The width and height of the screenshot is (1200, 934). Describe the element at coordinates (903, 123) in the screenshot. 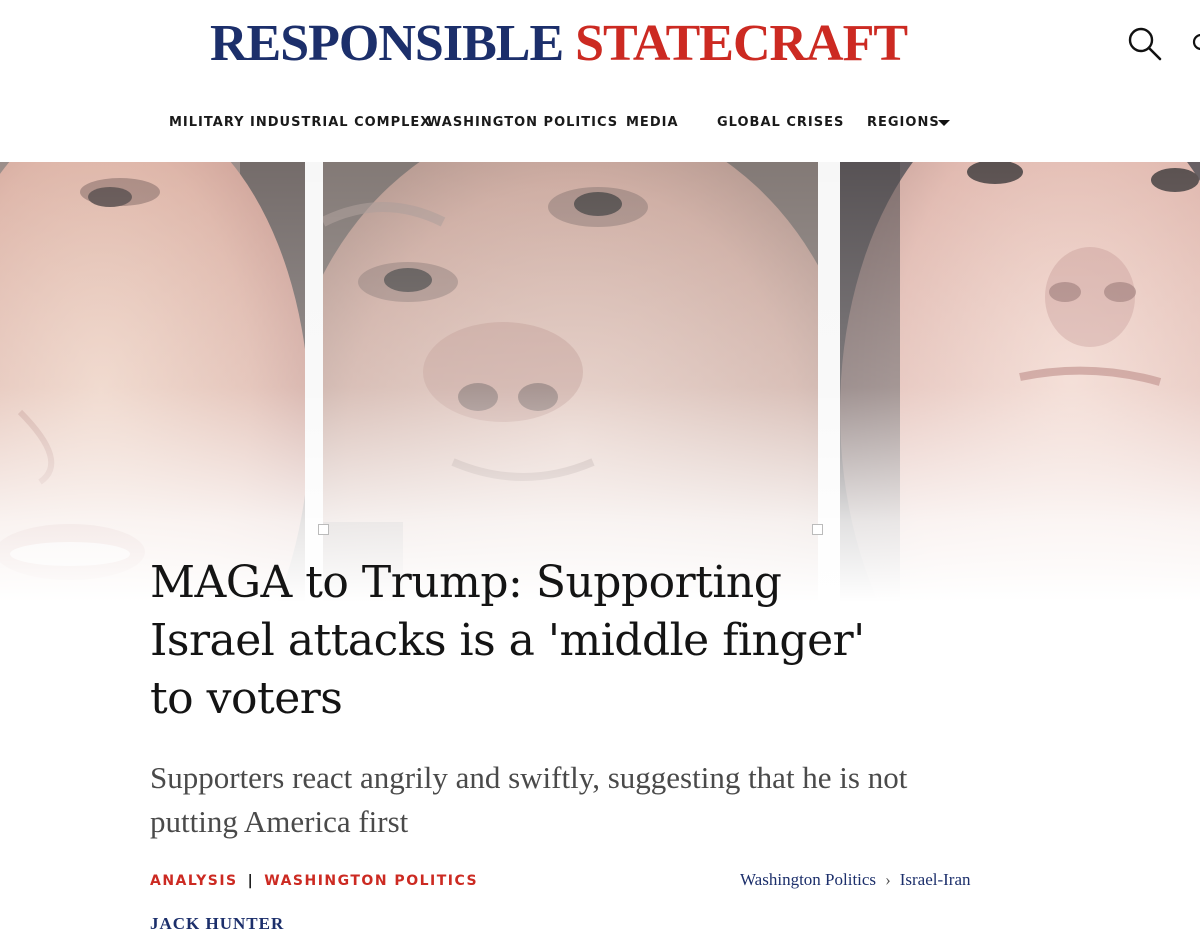

I see `nav-item-regions: REGIONS` at that location.